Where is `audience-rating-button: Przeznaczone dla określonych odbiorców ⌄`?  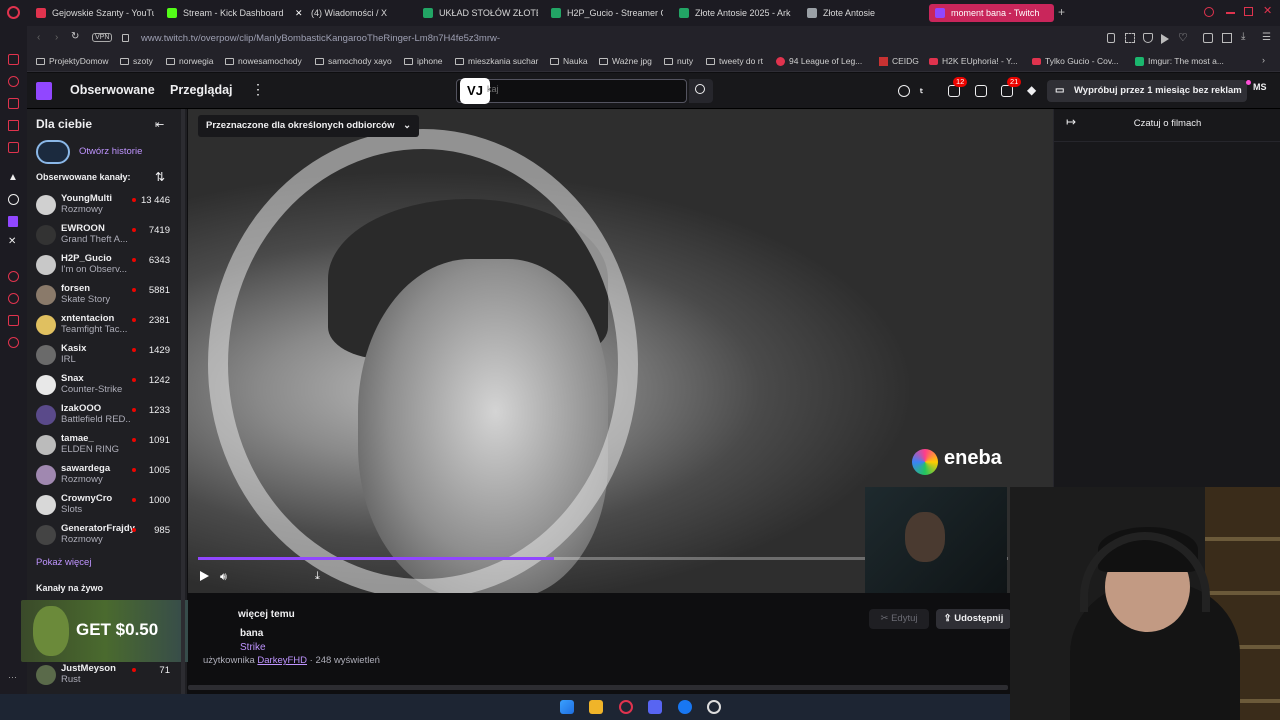 audience-rating-button: Przeznaczone dla określonych odbiorców ⌄ is located at coordinates (309, 126).